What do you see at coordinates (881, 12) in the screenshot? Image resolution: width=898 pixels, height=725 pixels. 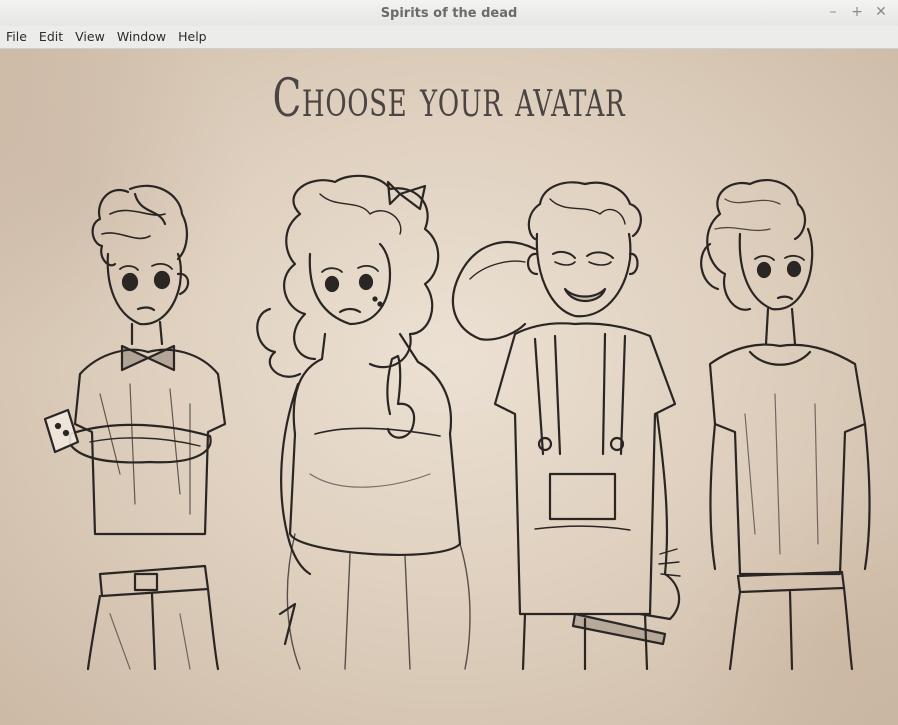 I see `close-icon: ✕` at bounding box center [881, 12].